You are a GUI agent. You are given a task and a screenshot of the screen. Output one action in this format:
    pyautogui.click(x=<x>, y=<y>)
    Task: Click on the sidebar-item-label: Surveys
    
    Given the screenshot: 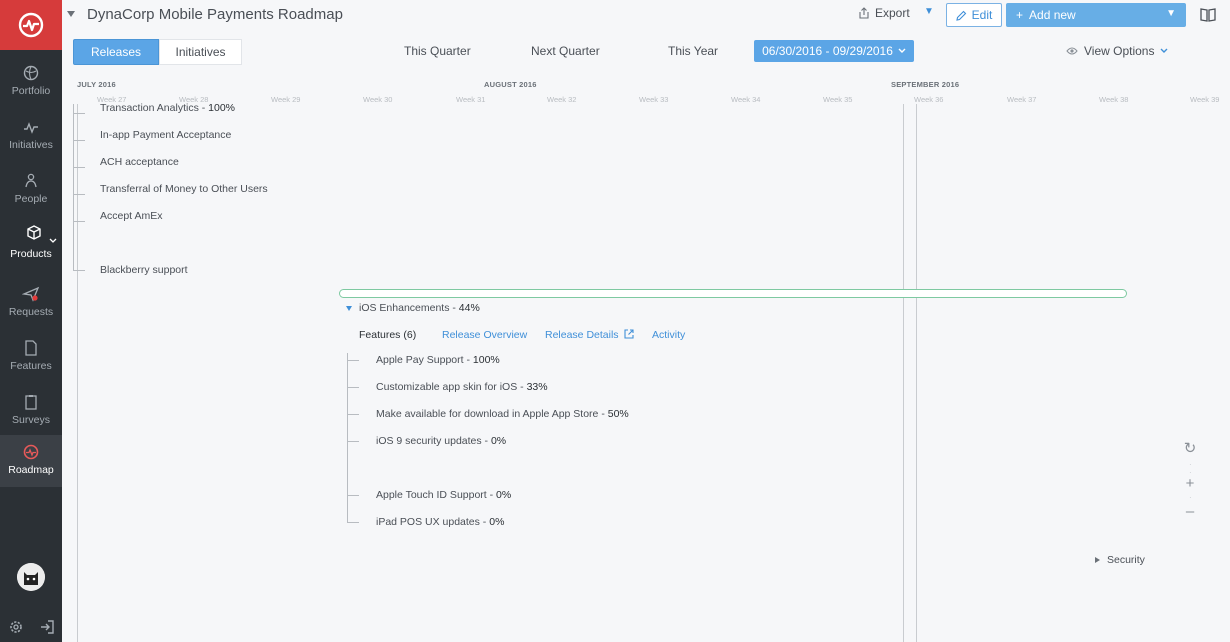 What is the action you would take?
    pyautogui.click(x=31, y=420)
    